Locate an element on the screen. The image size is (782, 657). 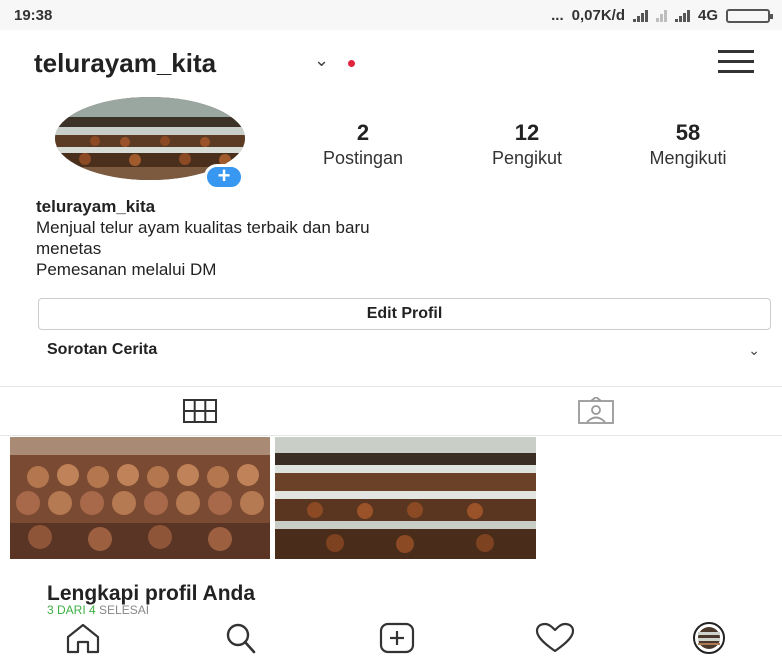
hamburger-menu-icon is located at coordinates (736, 62).